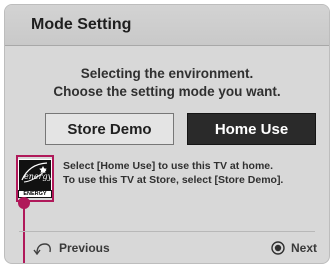 Image resolution: width=334 pixels, height=268 pixels. Describe the element at coordinates (278, 248) in the screenshot. I see `ok-button-icon` at that location.